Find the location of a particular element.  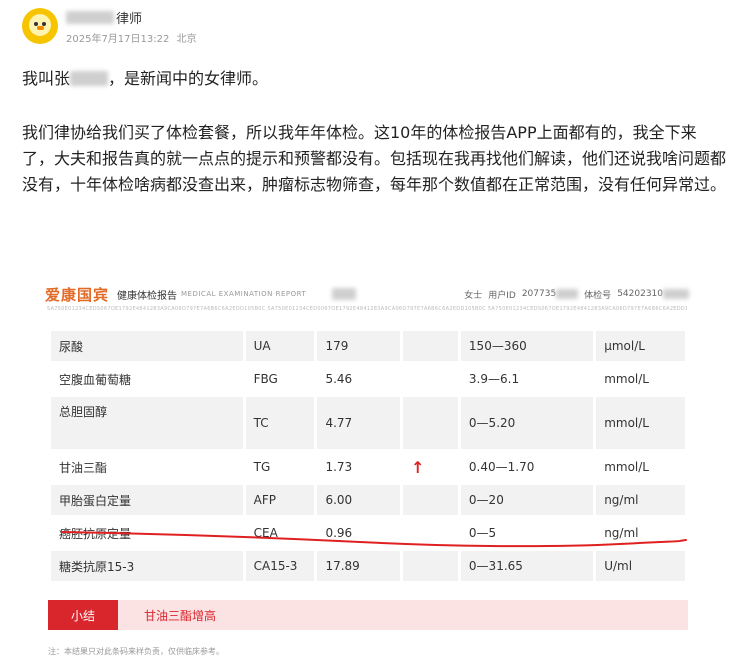

post-header: 律师 2025年7月17日13:22 北京 is located at coordinates (109, 26).